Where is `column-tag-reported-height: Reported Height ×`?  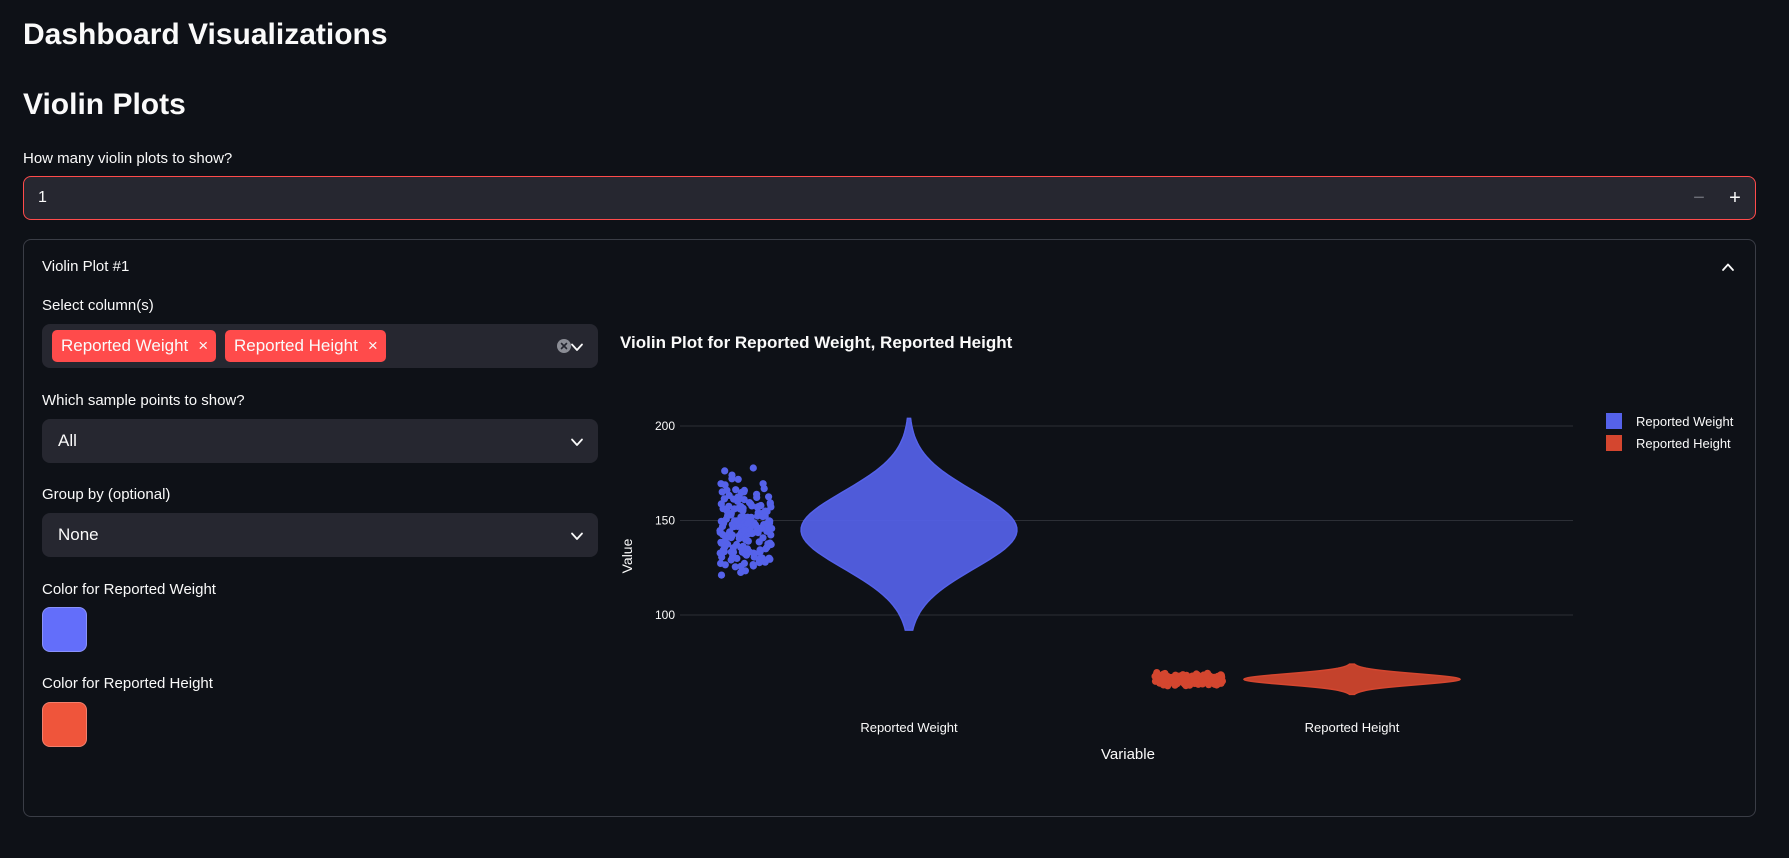 column-tag-reported-height: Reported Height × is located at coordinates (305, 346).